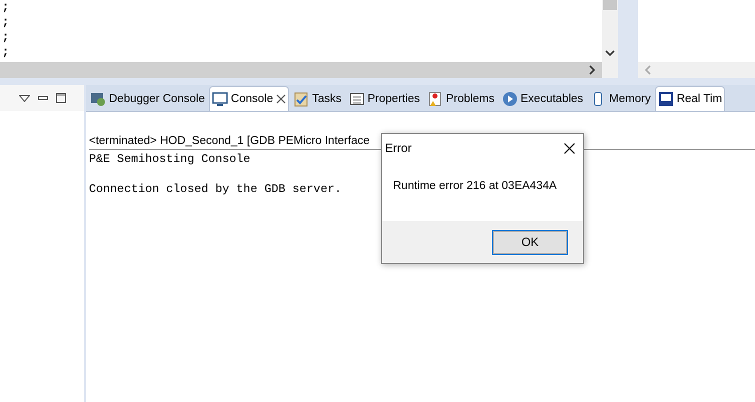  I want to click on monitor-icon, so click(220, 99).